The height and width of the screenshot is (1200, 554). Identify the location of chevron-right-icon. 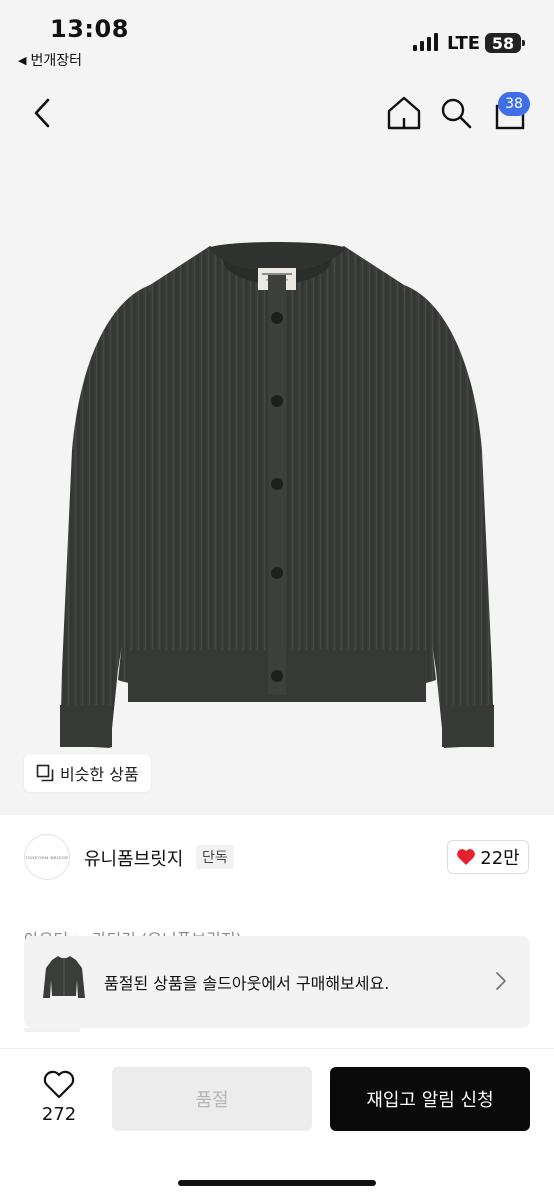
(501, 981).